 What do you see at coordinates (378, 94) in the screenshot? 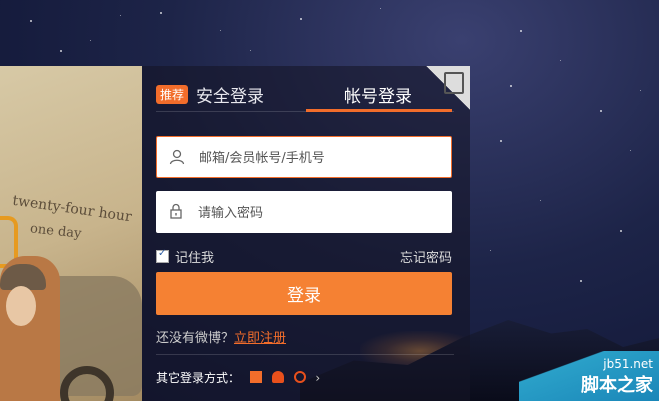
I see `tab-account-login: 帐号登录` at bounding box center [378, 94].